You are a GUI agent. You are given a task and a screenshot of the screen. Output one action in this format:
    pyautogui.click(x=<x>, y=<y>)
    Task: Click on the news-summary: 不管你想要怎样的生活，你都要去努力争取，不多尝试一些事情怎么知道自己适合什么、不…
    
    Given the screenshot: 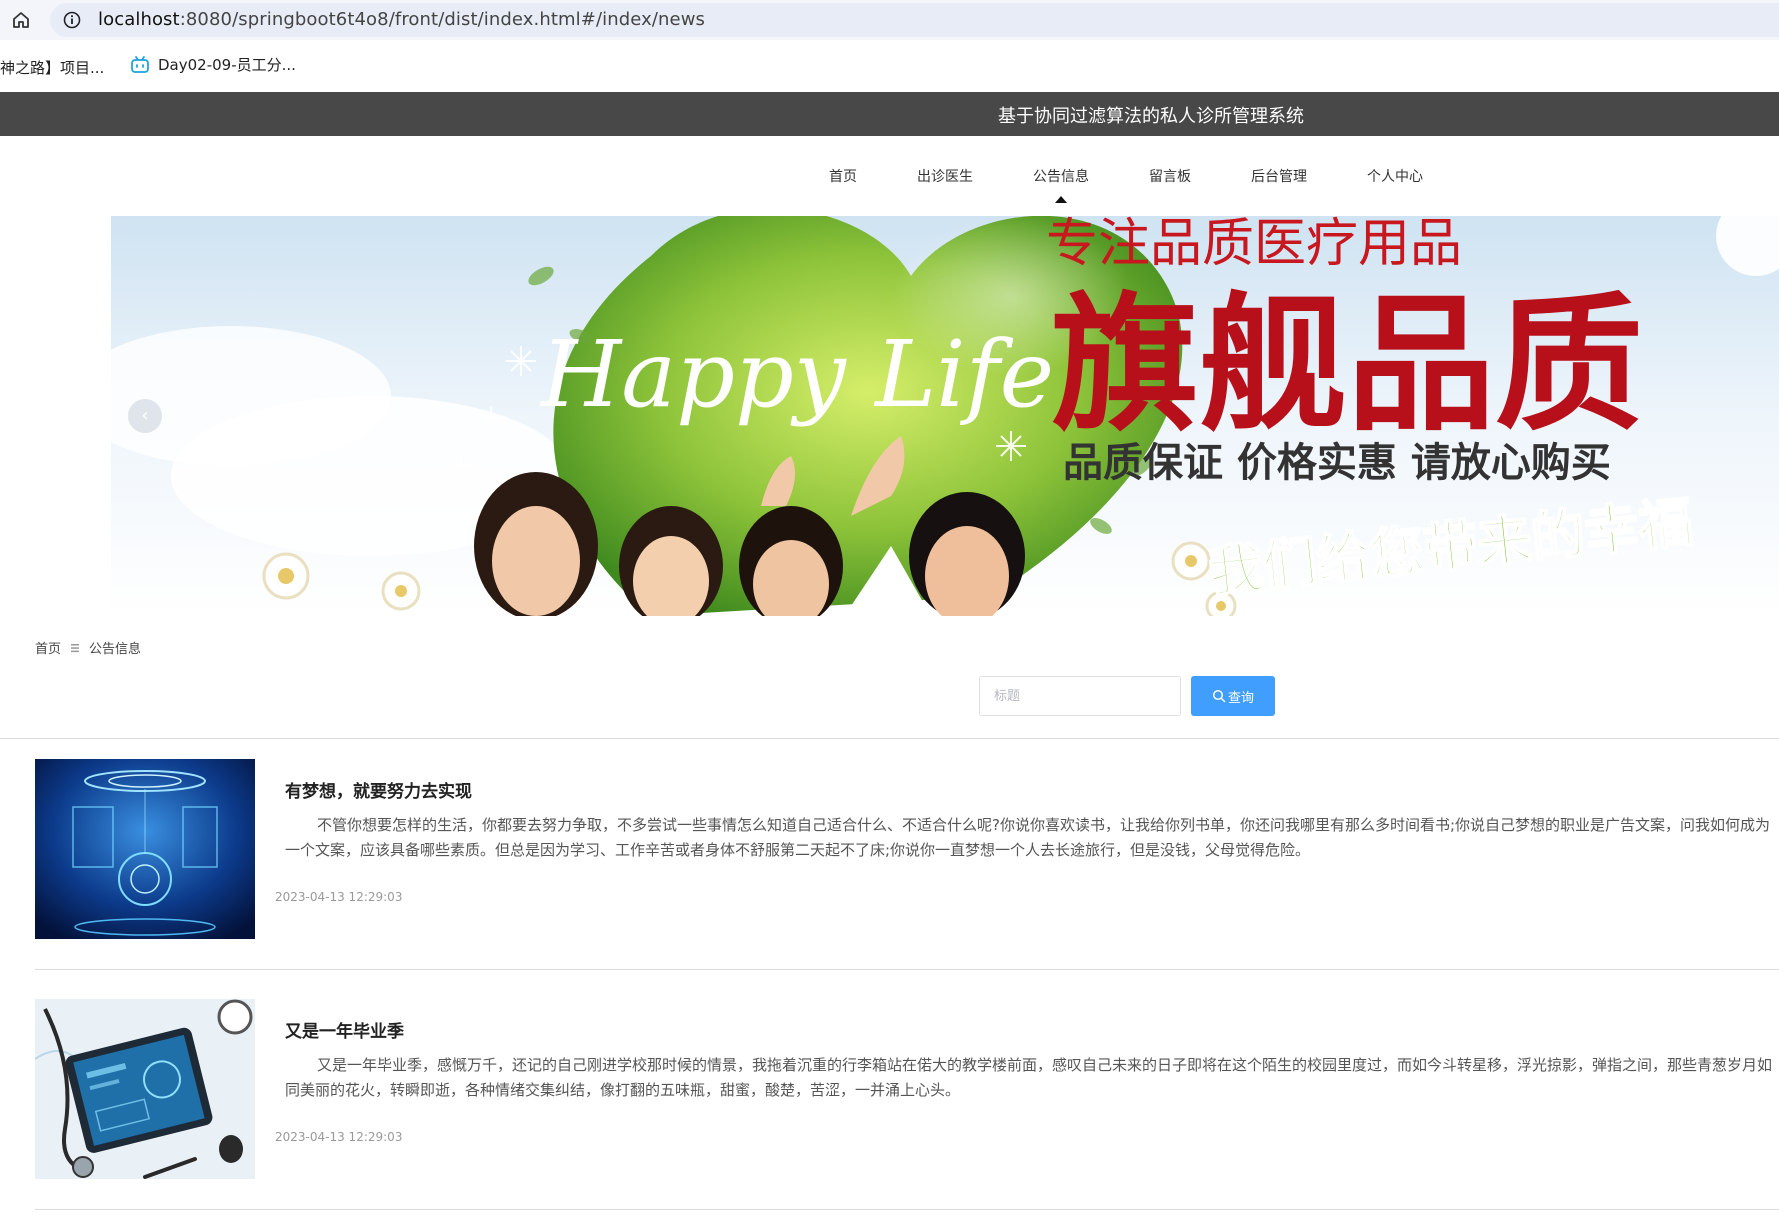 What is the action you would take?
    pyautogui.click(x=1028, y=837)
    